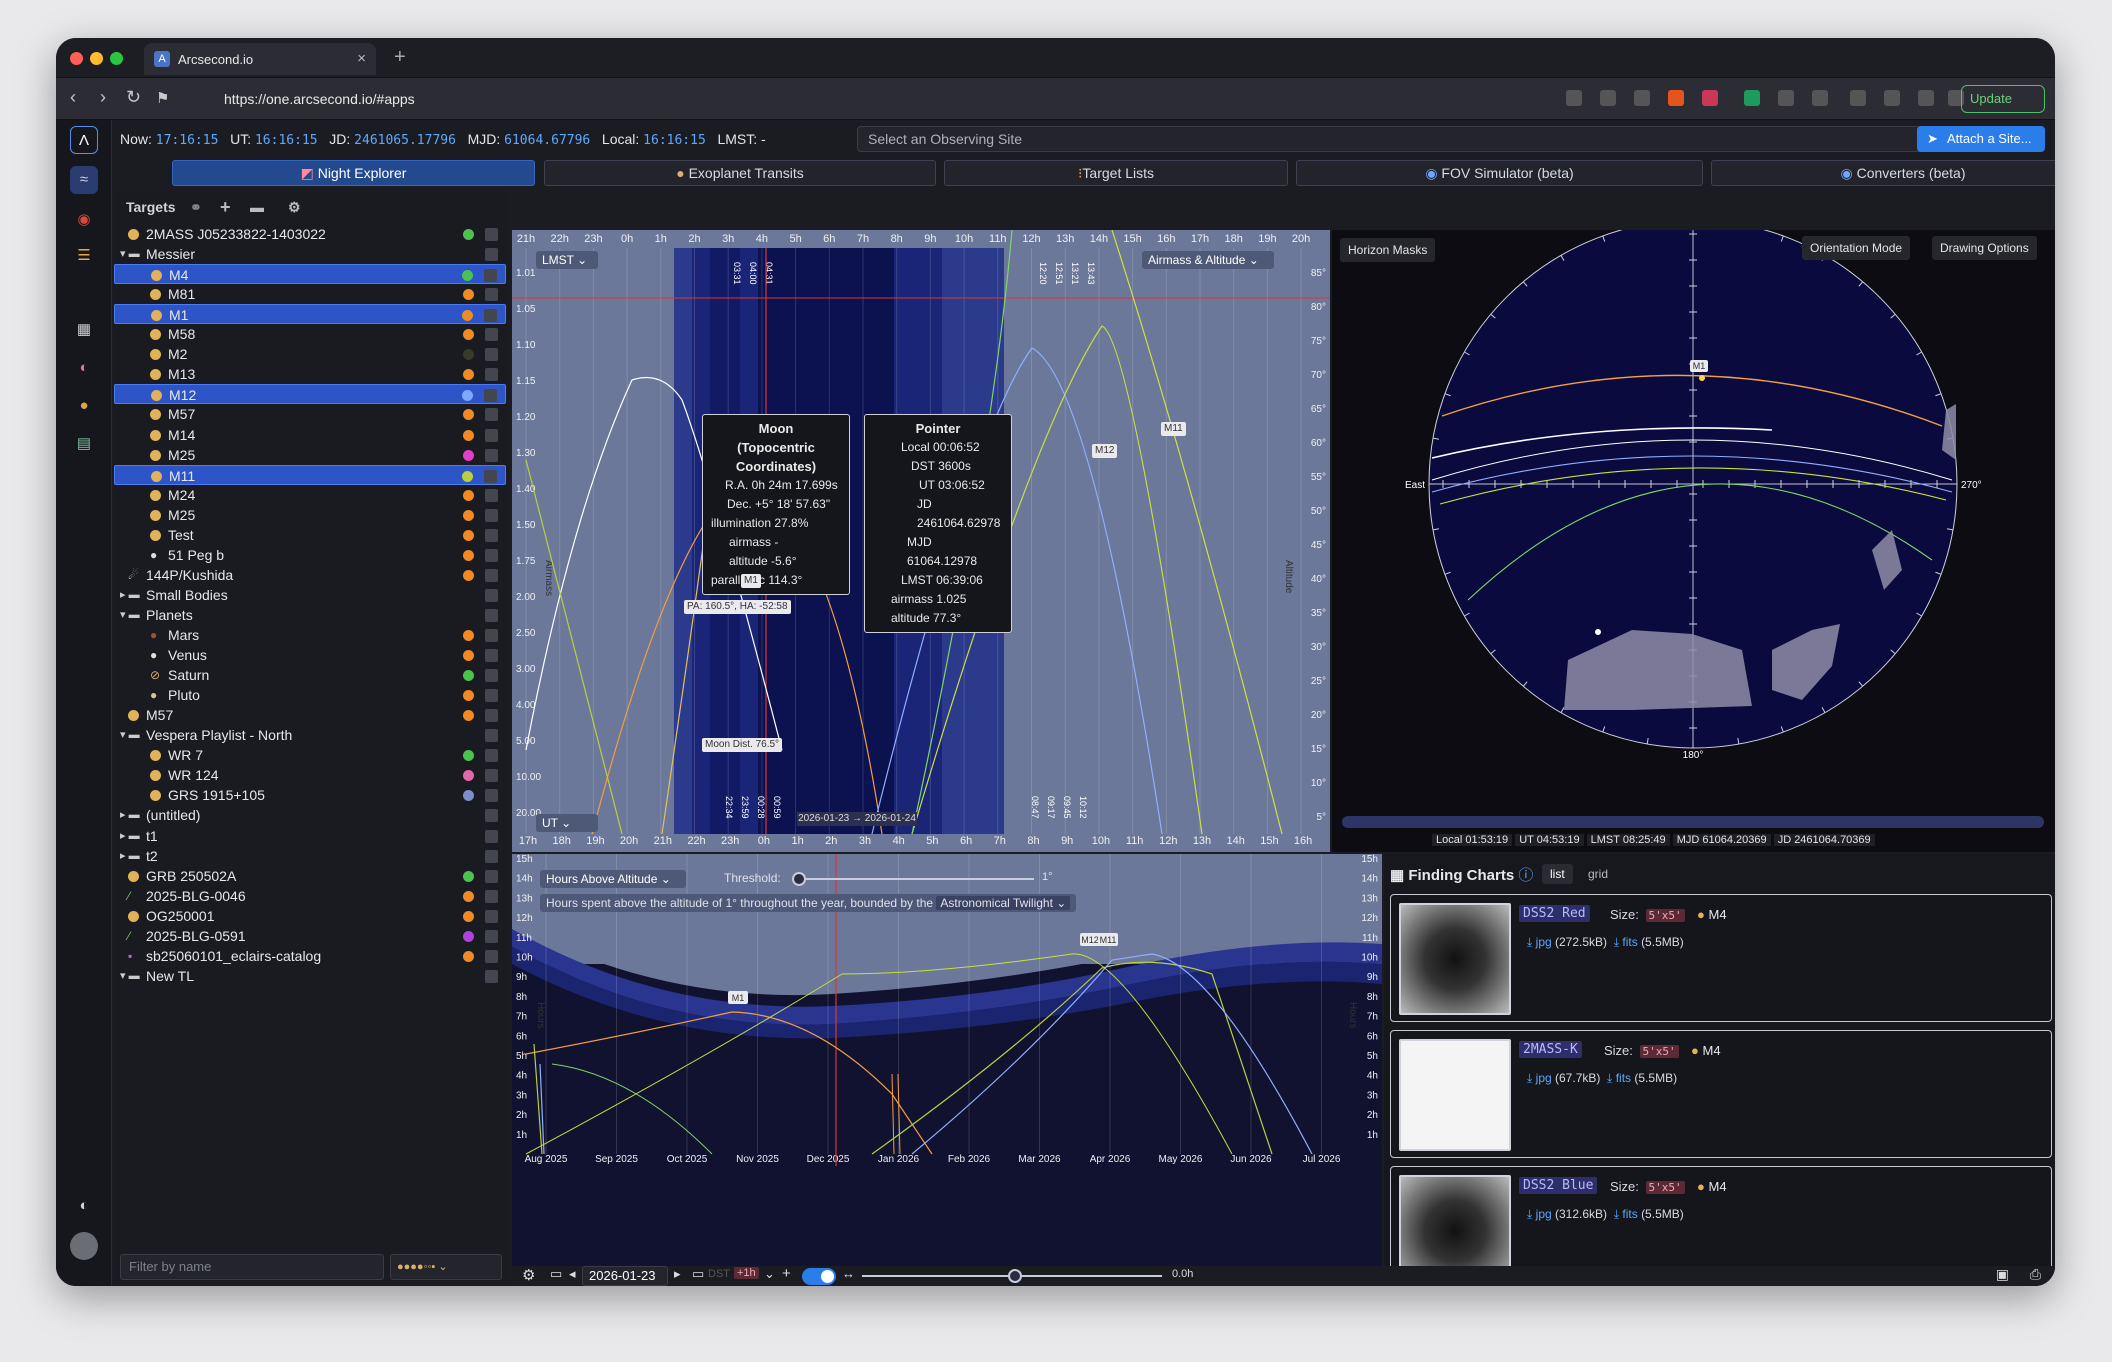  I want to click on folder-row: ▾ ▬ Vespera Playlist - North, so click(310, 735).